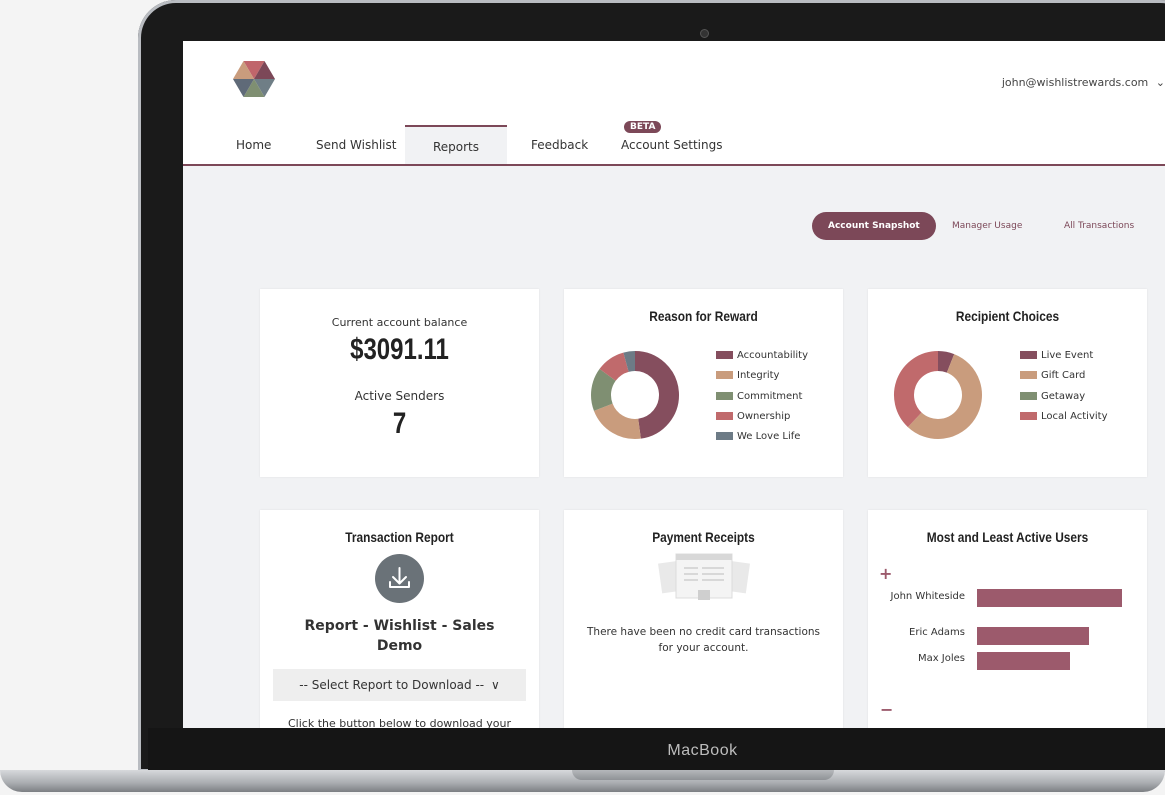  What do you see at coordinates (399, 322) in the screenshot?
I see `balance-label: Current account balance` at bounding box center [399, 322].